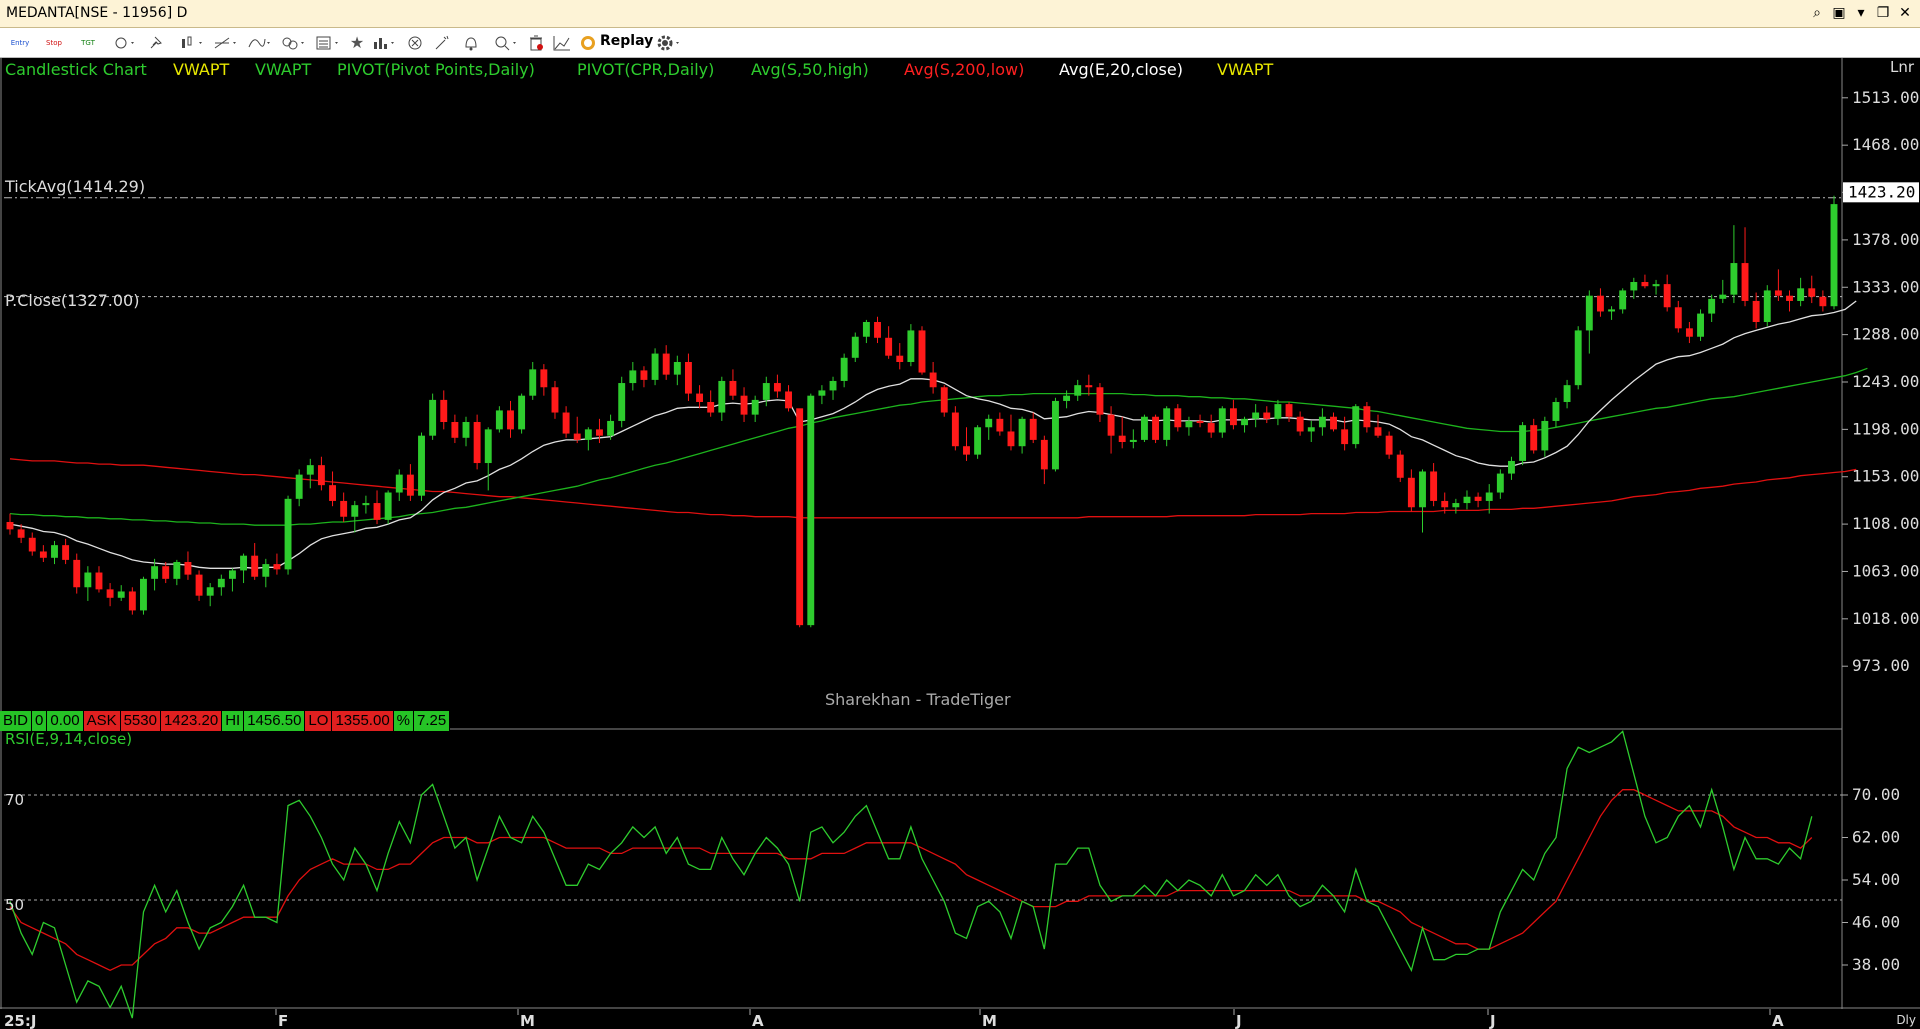  I want to click on studies-icon, so click(383, 43).